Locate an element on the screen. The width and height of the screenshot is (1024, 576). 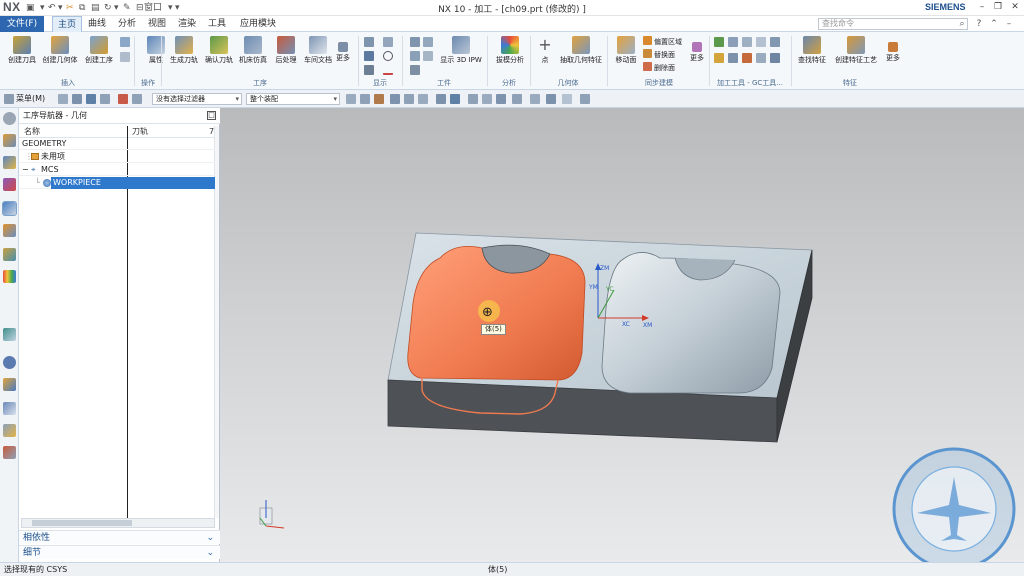
display-tool-icon is located at coordinates (369, 56).